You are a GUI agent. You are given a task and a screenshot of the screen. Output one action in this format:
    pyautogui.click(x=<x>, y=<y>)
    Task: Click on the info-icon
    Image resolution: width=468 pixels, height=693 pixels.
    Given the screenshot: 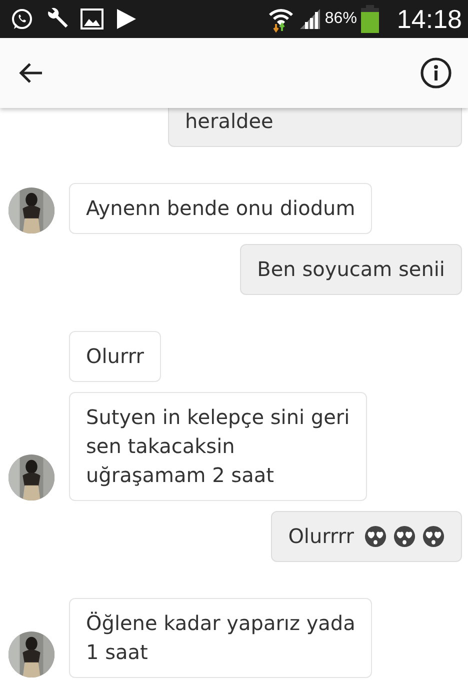 What is the action you would take?
    pyautogui.click(x=436, y=73)
    